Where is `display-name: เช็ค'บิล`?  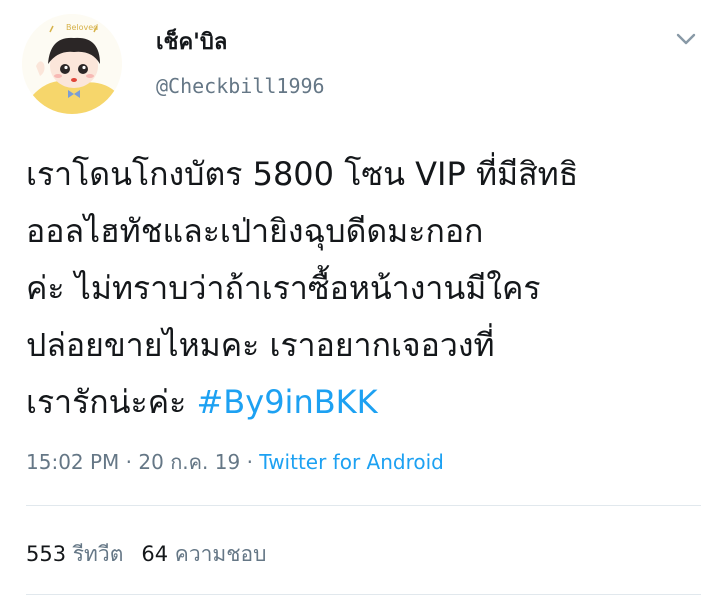 display-name: เช็ค'บิล is located at coordinates (191, 41).